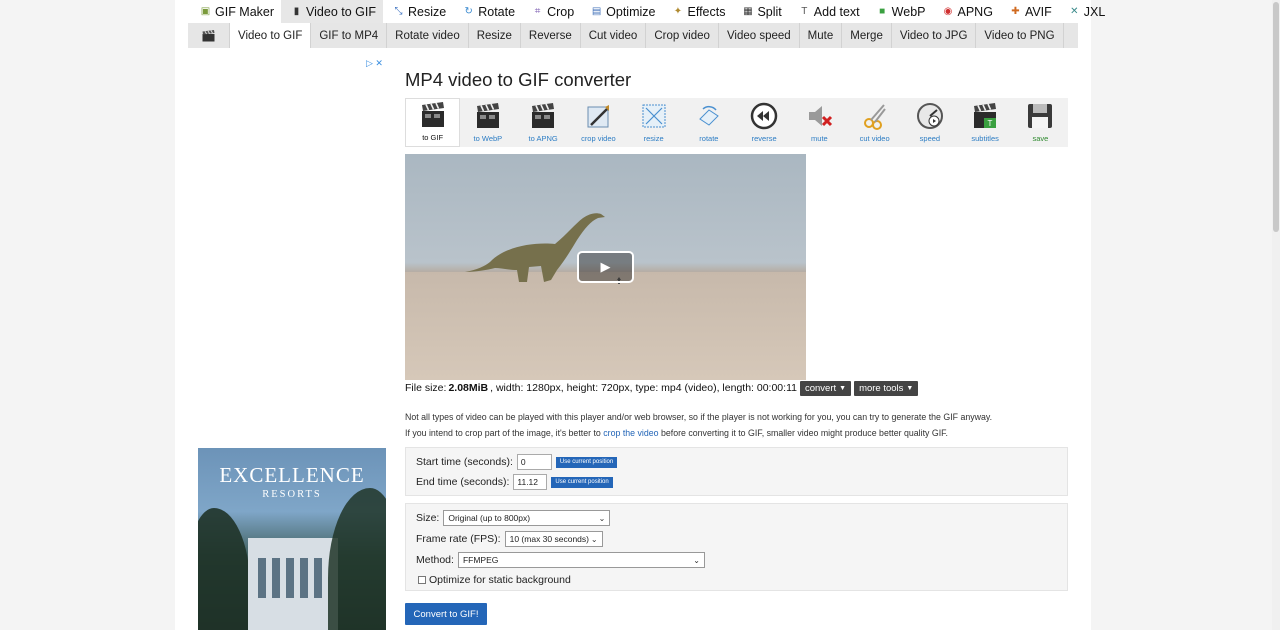 The height and width of the screenshot is (630, 1280). I want to click on top-menu-item: ▮ Video to GIF, so click(332, 11).